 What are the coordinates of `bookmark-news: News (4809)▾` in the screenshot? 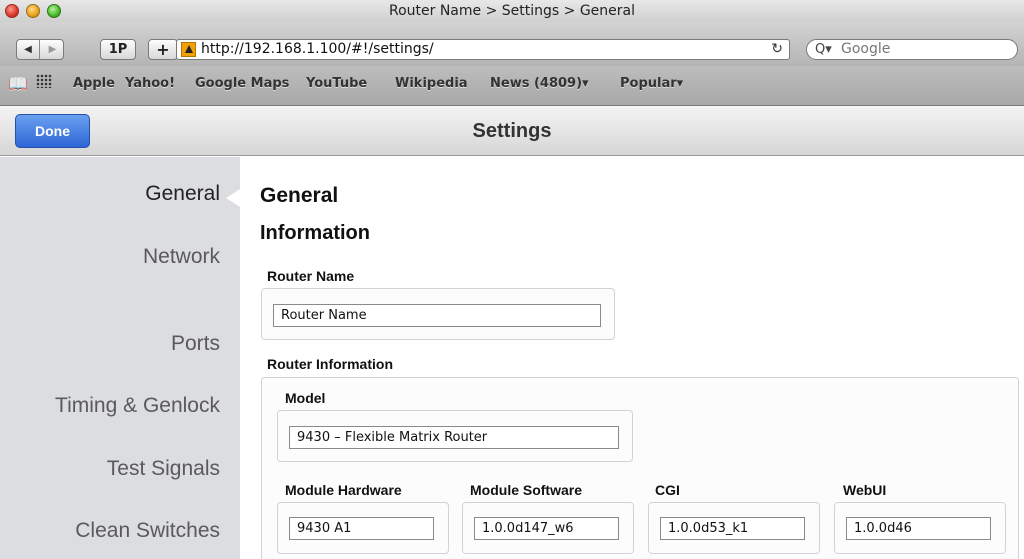 It's located at (539, 83).